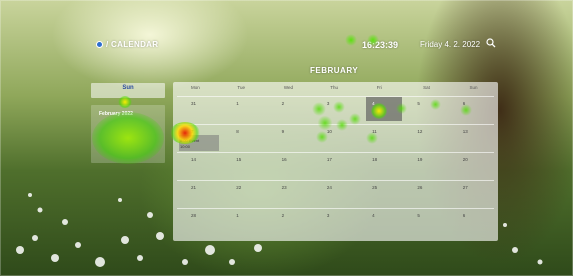 This screenshot has width=573, height=276. I want to click on day-number: 19, so click(420, 159).